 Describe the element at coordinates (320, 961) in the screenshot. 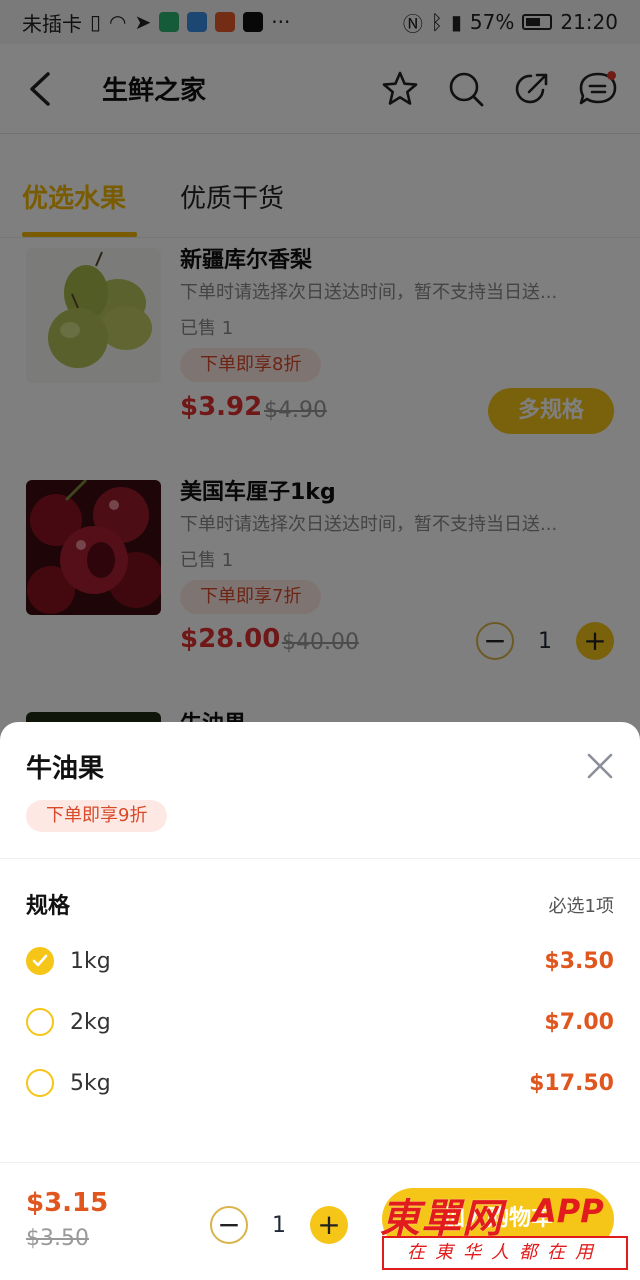

I see `spec-option: 1kg $3.50` at that location.